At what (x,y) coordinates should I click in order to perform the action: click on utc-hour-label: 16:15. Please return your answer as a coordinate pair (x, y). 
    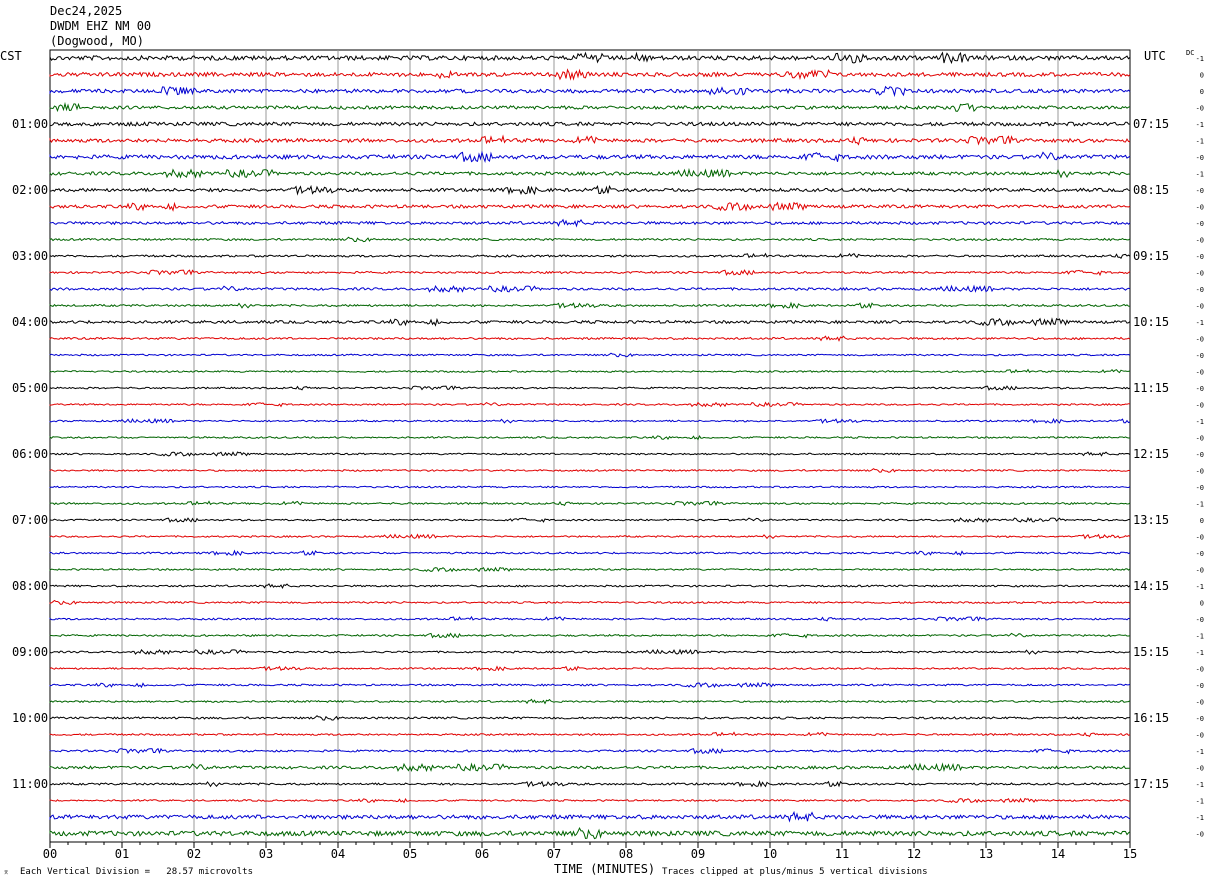
    Looking at the image, I should click on (1151, 718).